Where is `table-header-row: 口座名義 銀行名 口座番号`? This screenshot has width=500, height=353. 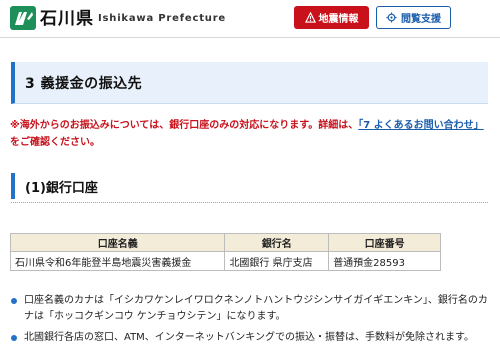 table-header-row: 口座名義 銀行名 口座番号 is located at coordinates (225, 242).